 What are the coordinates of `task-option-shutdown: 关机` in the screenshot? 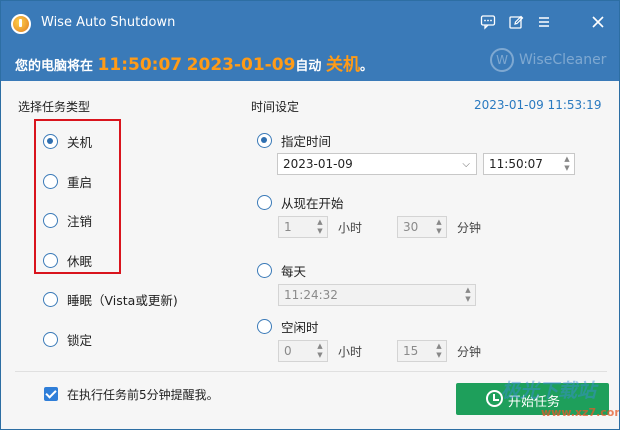 It's located at (67, 141).